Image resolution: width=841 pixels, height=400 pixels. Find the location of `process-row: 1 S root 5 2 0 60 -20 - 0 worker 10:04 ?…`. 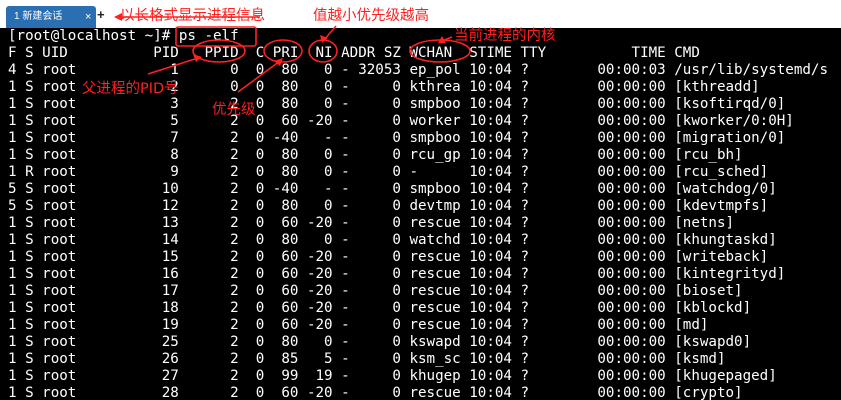

process-row: 1 S root 5 2 0 60 -20 - 0 worker 10:04 ?… is located at coordinates (401, 121).